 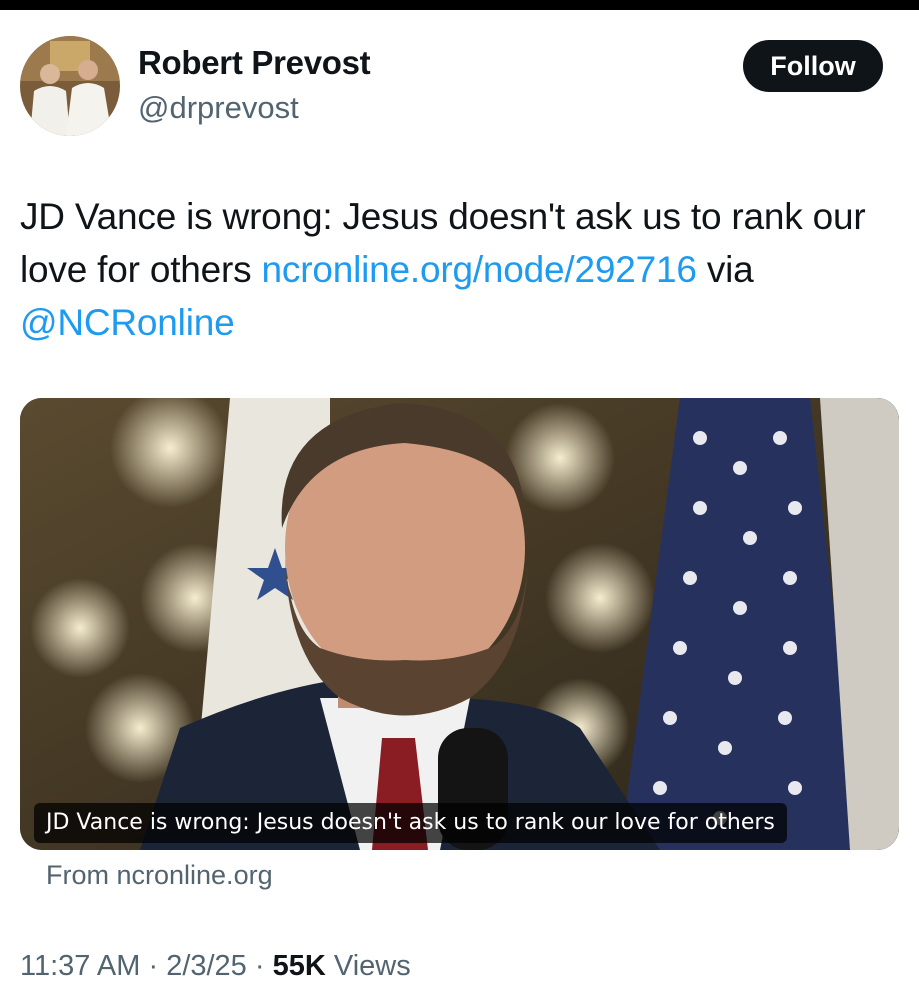 I want to click on top-status-bar, so click(x=459, y=5).